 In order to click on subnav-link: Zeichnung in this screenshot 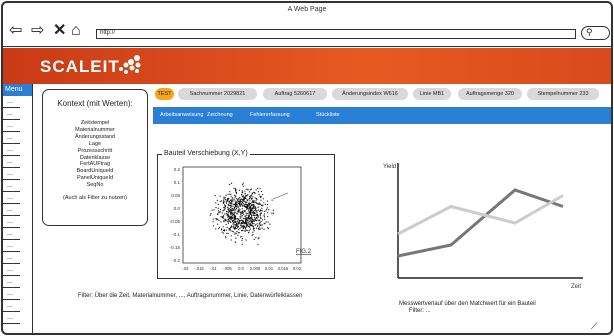, I will do `click(220, 115)`.